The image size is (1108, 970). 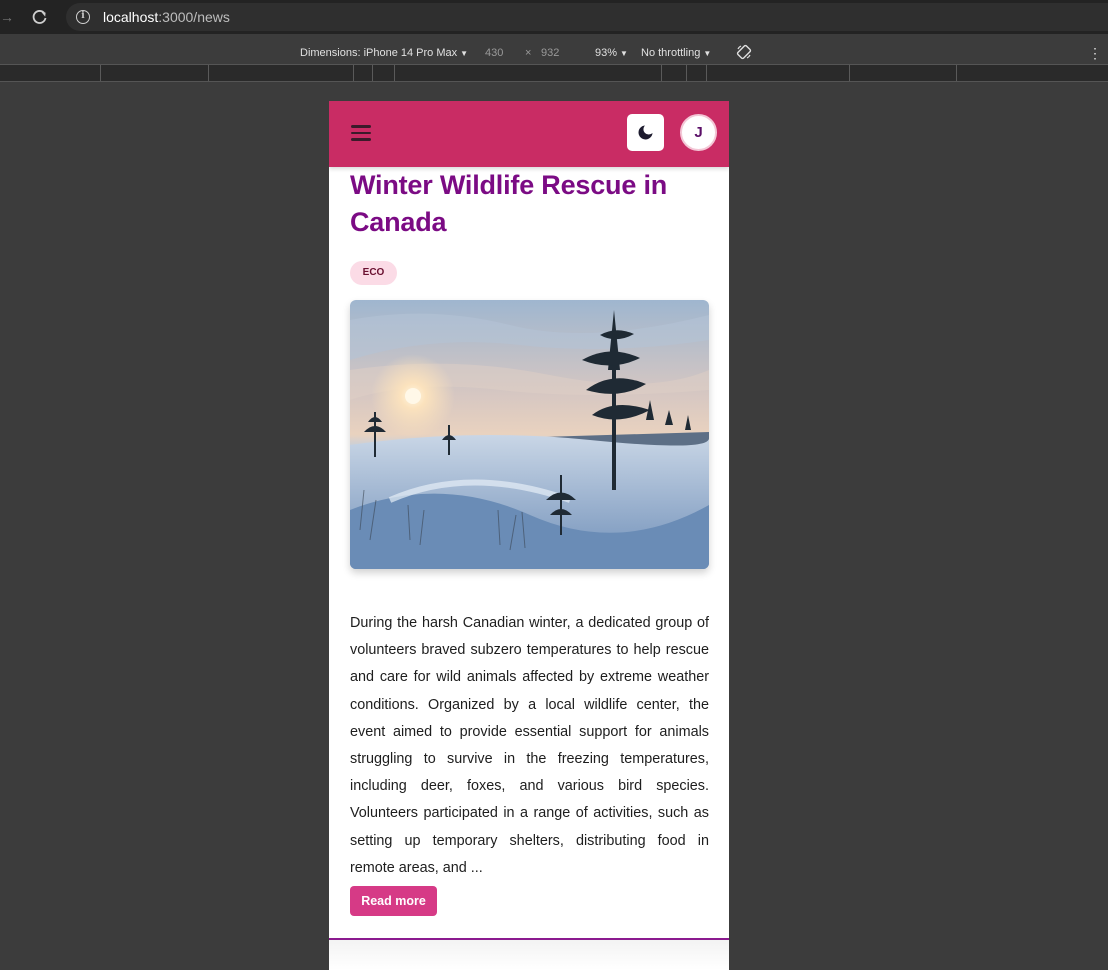 What do you see at coordinates (361, 133) in the screenshot?
I see `menu-icon` at bounding box center [361, 133].